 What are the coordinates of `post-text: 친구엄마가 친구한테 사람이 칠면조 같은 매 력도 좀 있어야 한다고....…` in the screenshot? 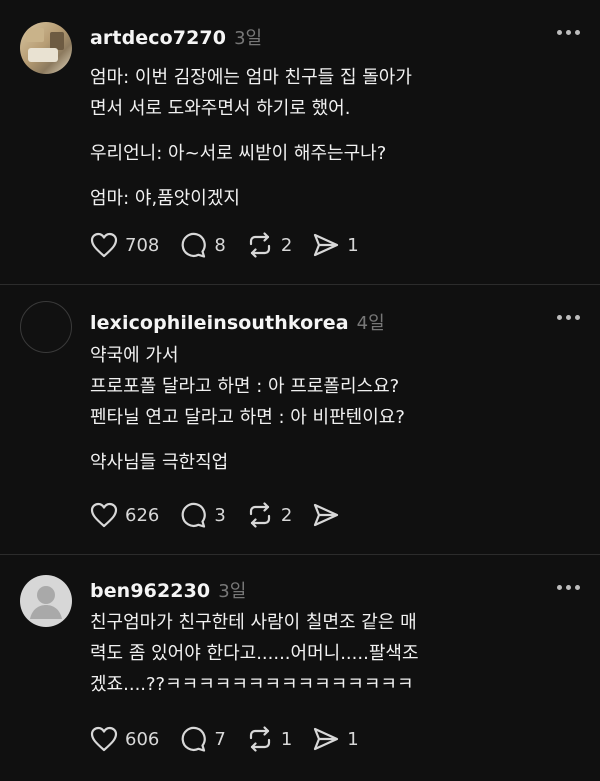 It's located at (333, 653).